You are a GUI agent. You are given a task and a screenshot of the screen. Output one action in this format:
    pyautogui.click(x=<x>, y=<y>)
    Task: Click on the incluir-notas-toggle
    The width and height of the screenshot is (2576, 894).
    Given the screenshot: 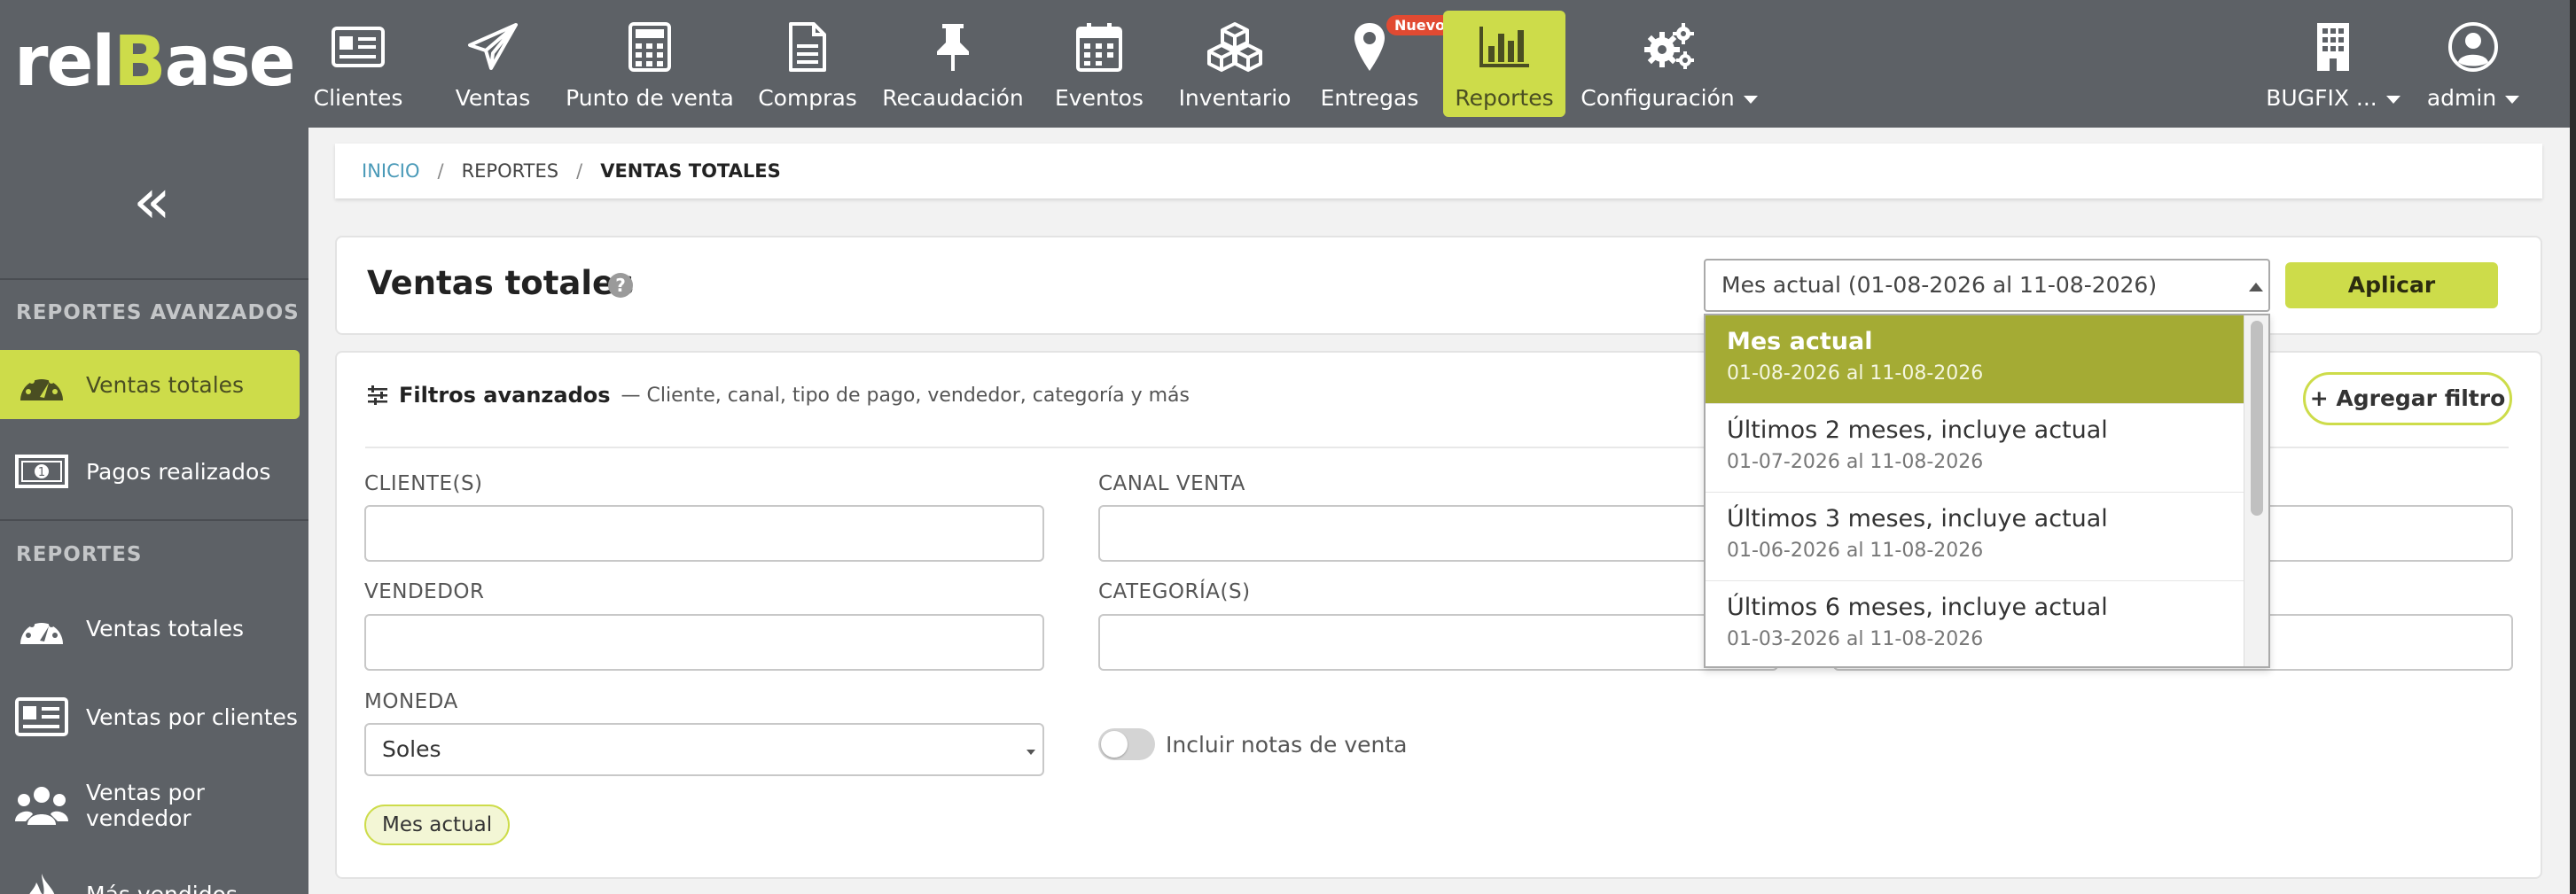 What is the action you would take?
    pyautogui.click(x=1126, y=744)
    